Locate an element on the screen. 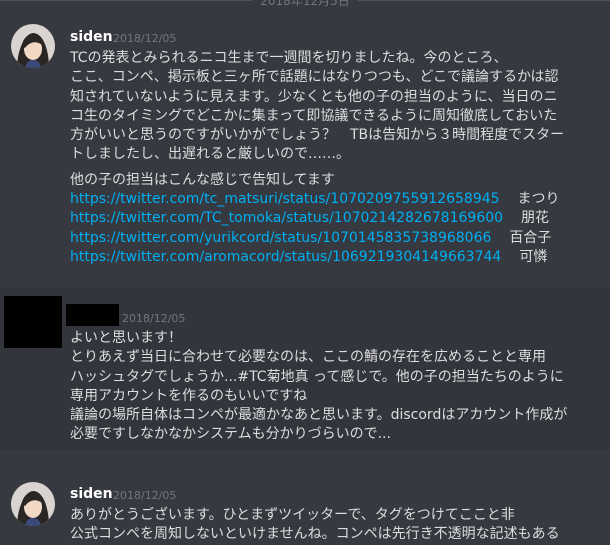  message-line: トしましたし、出遅れると厳しいので……。 is located at coordinates (210, 154).